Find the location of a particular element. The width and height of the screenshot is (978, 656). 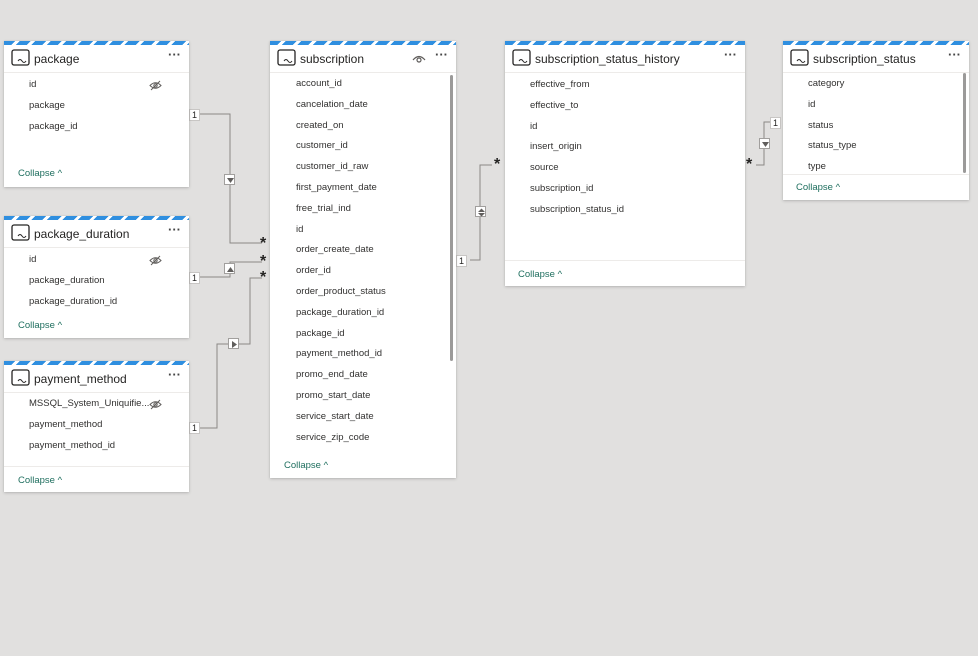

field-item: cancelation_date is located at coordinates (363, 105).